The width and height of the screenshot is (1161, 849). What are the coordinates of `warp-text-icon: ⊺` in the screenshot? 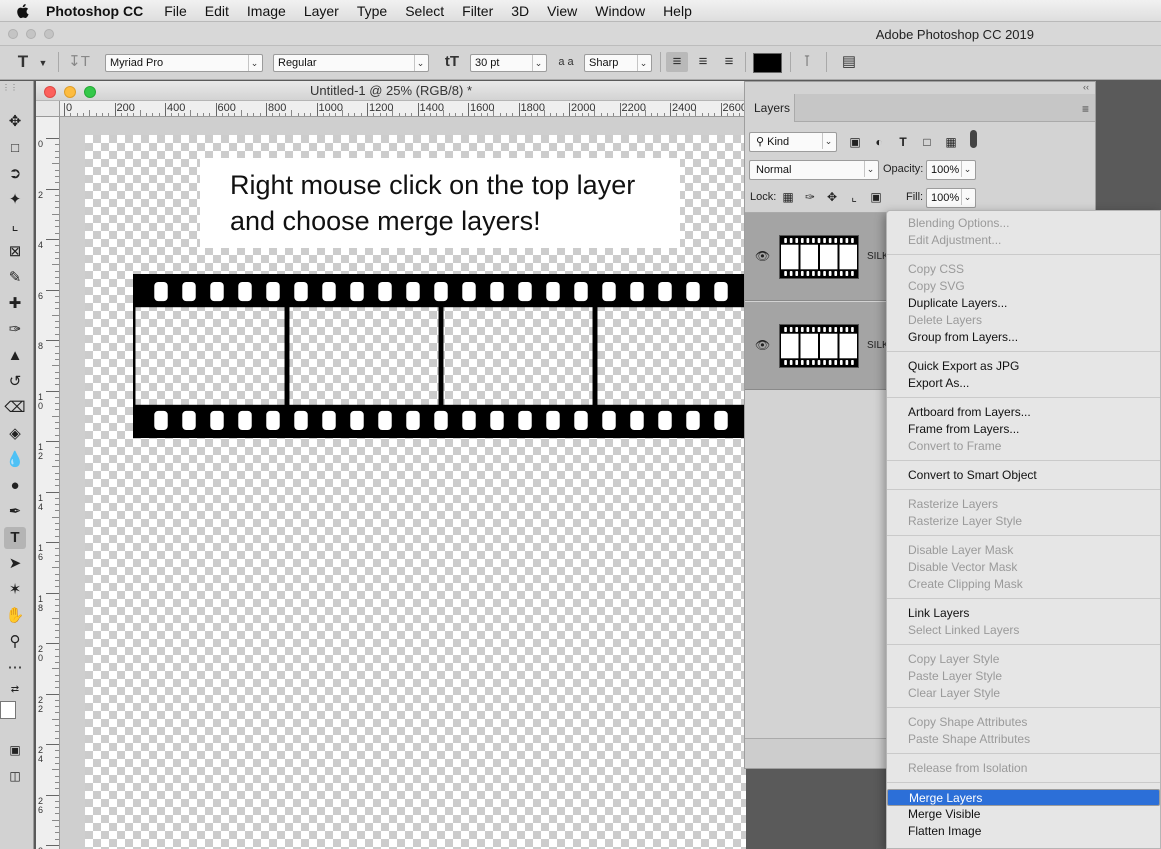 It's located at (807, 62).